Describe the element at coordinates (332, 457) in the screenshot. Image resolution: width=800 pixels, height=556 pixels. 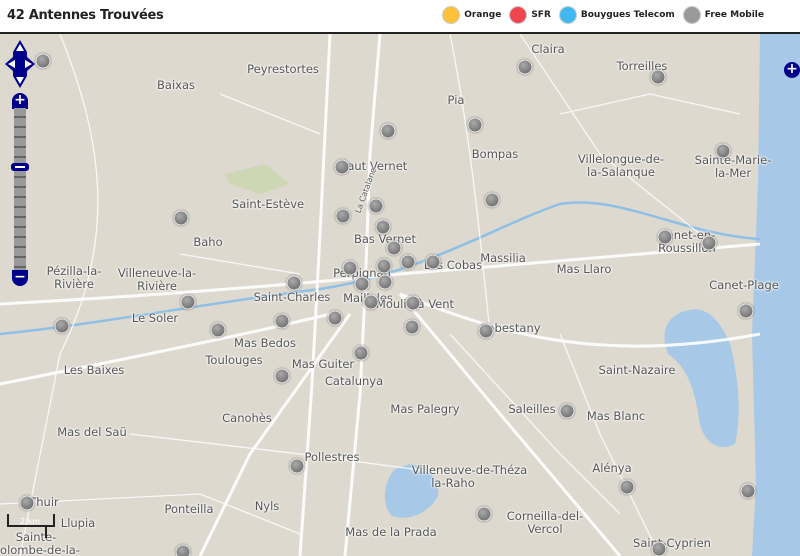
I see `place-label: Pollestres` at that location.